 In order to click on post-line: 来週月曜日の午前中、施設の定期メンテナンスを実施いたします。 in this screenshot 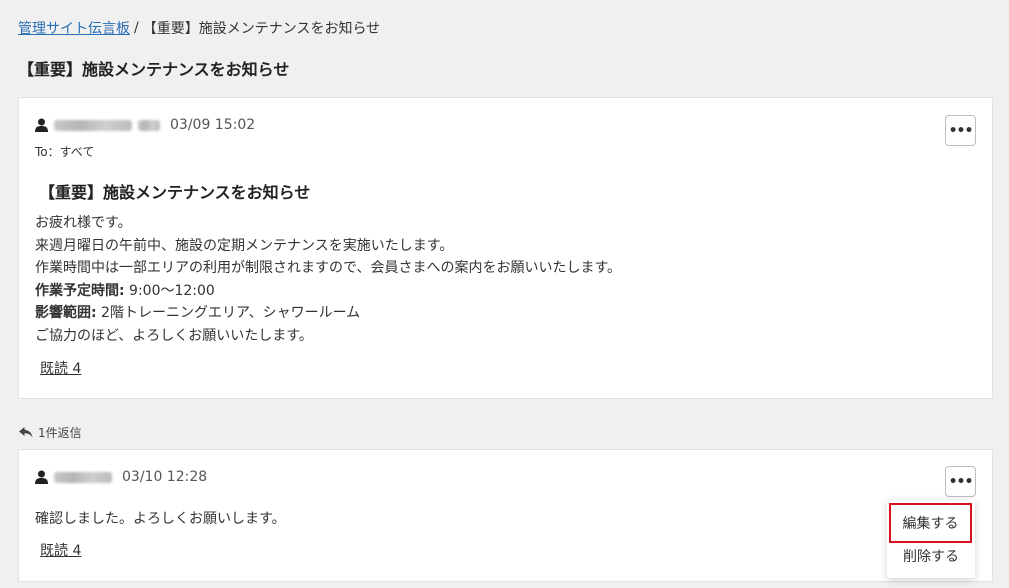, I will do `click(244, 245)`.